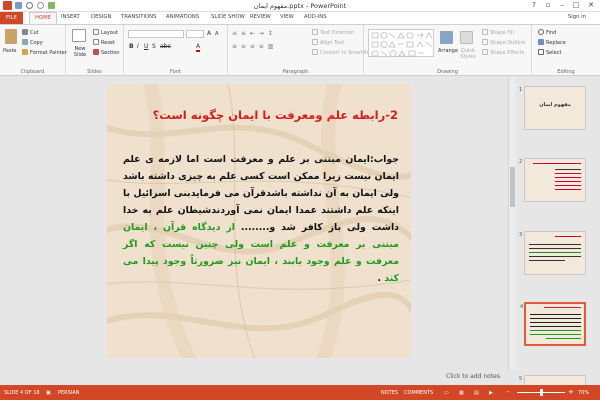  I want to click on slide-thumbnail-1: 1 مفهوم ایمان, so click(552, 108).